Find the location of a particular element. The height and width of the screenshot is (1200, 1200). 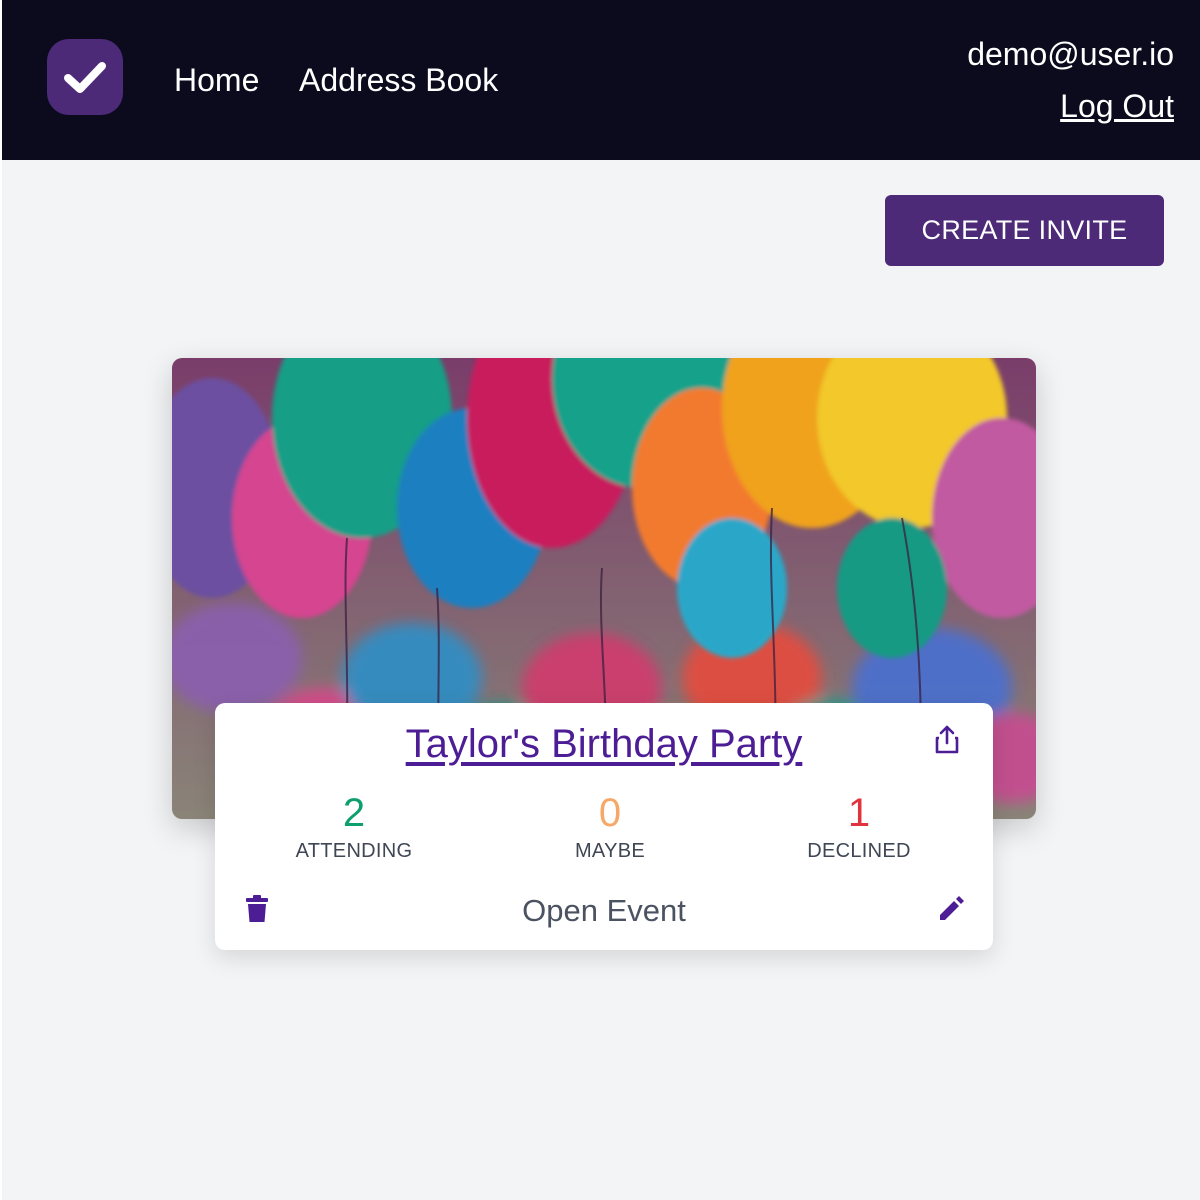

pencil-icon is located at coordinates (951, 909).